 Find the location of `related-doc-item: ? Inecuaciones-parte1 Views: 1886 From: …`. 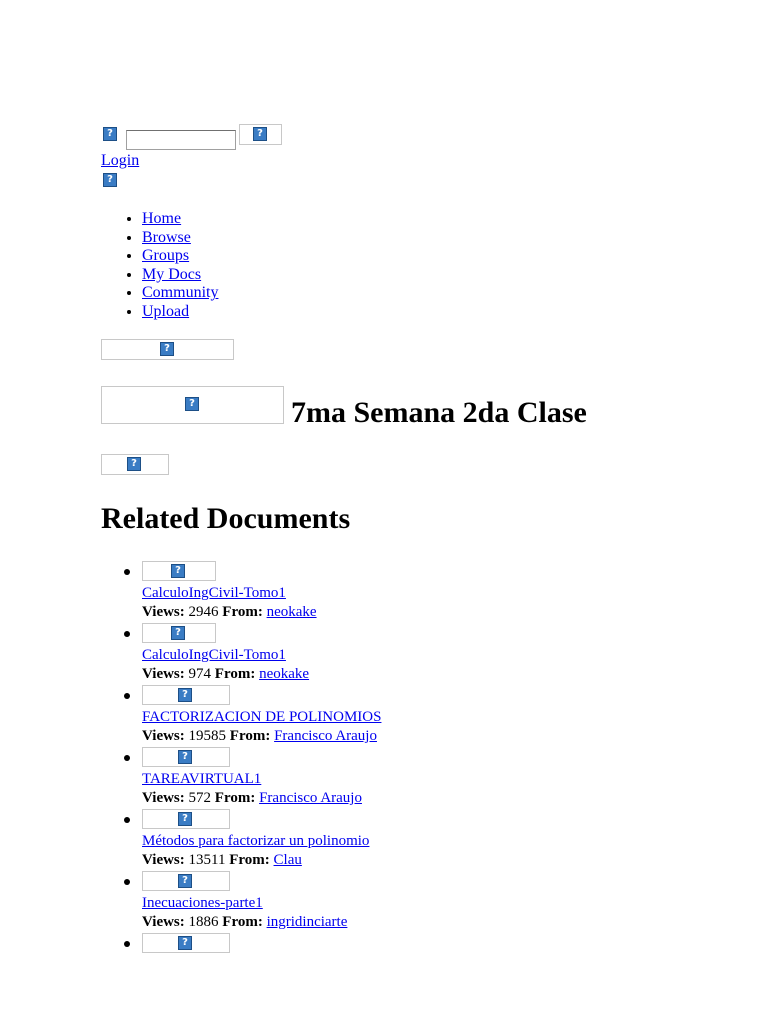

related-doc-item: ? Inecuaciones-parte1 Views: 1886 From: … is located at coordinates (401, 902).